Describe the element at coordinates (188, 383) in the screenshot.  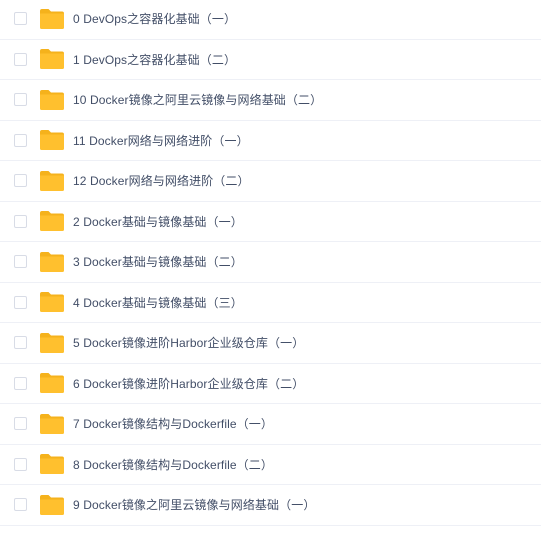
I see `file-name: 6 Docker镜像进阶Harbor企业级仓库（二）` at that location.